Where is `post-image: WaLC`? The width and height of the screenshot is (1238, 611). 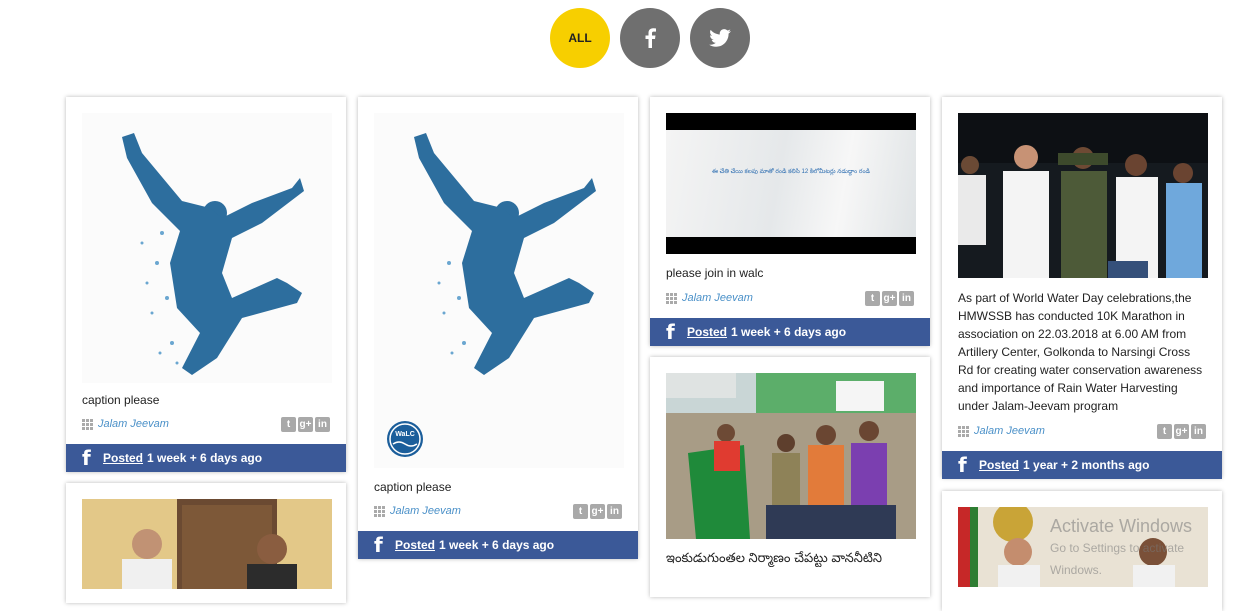 post-image: WaLC is located at coordinates (499, 290).